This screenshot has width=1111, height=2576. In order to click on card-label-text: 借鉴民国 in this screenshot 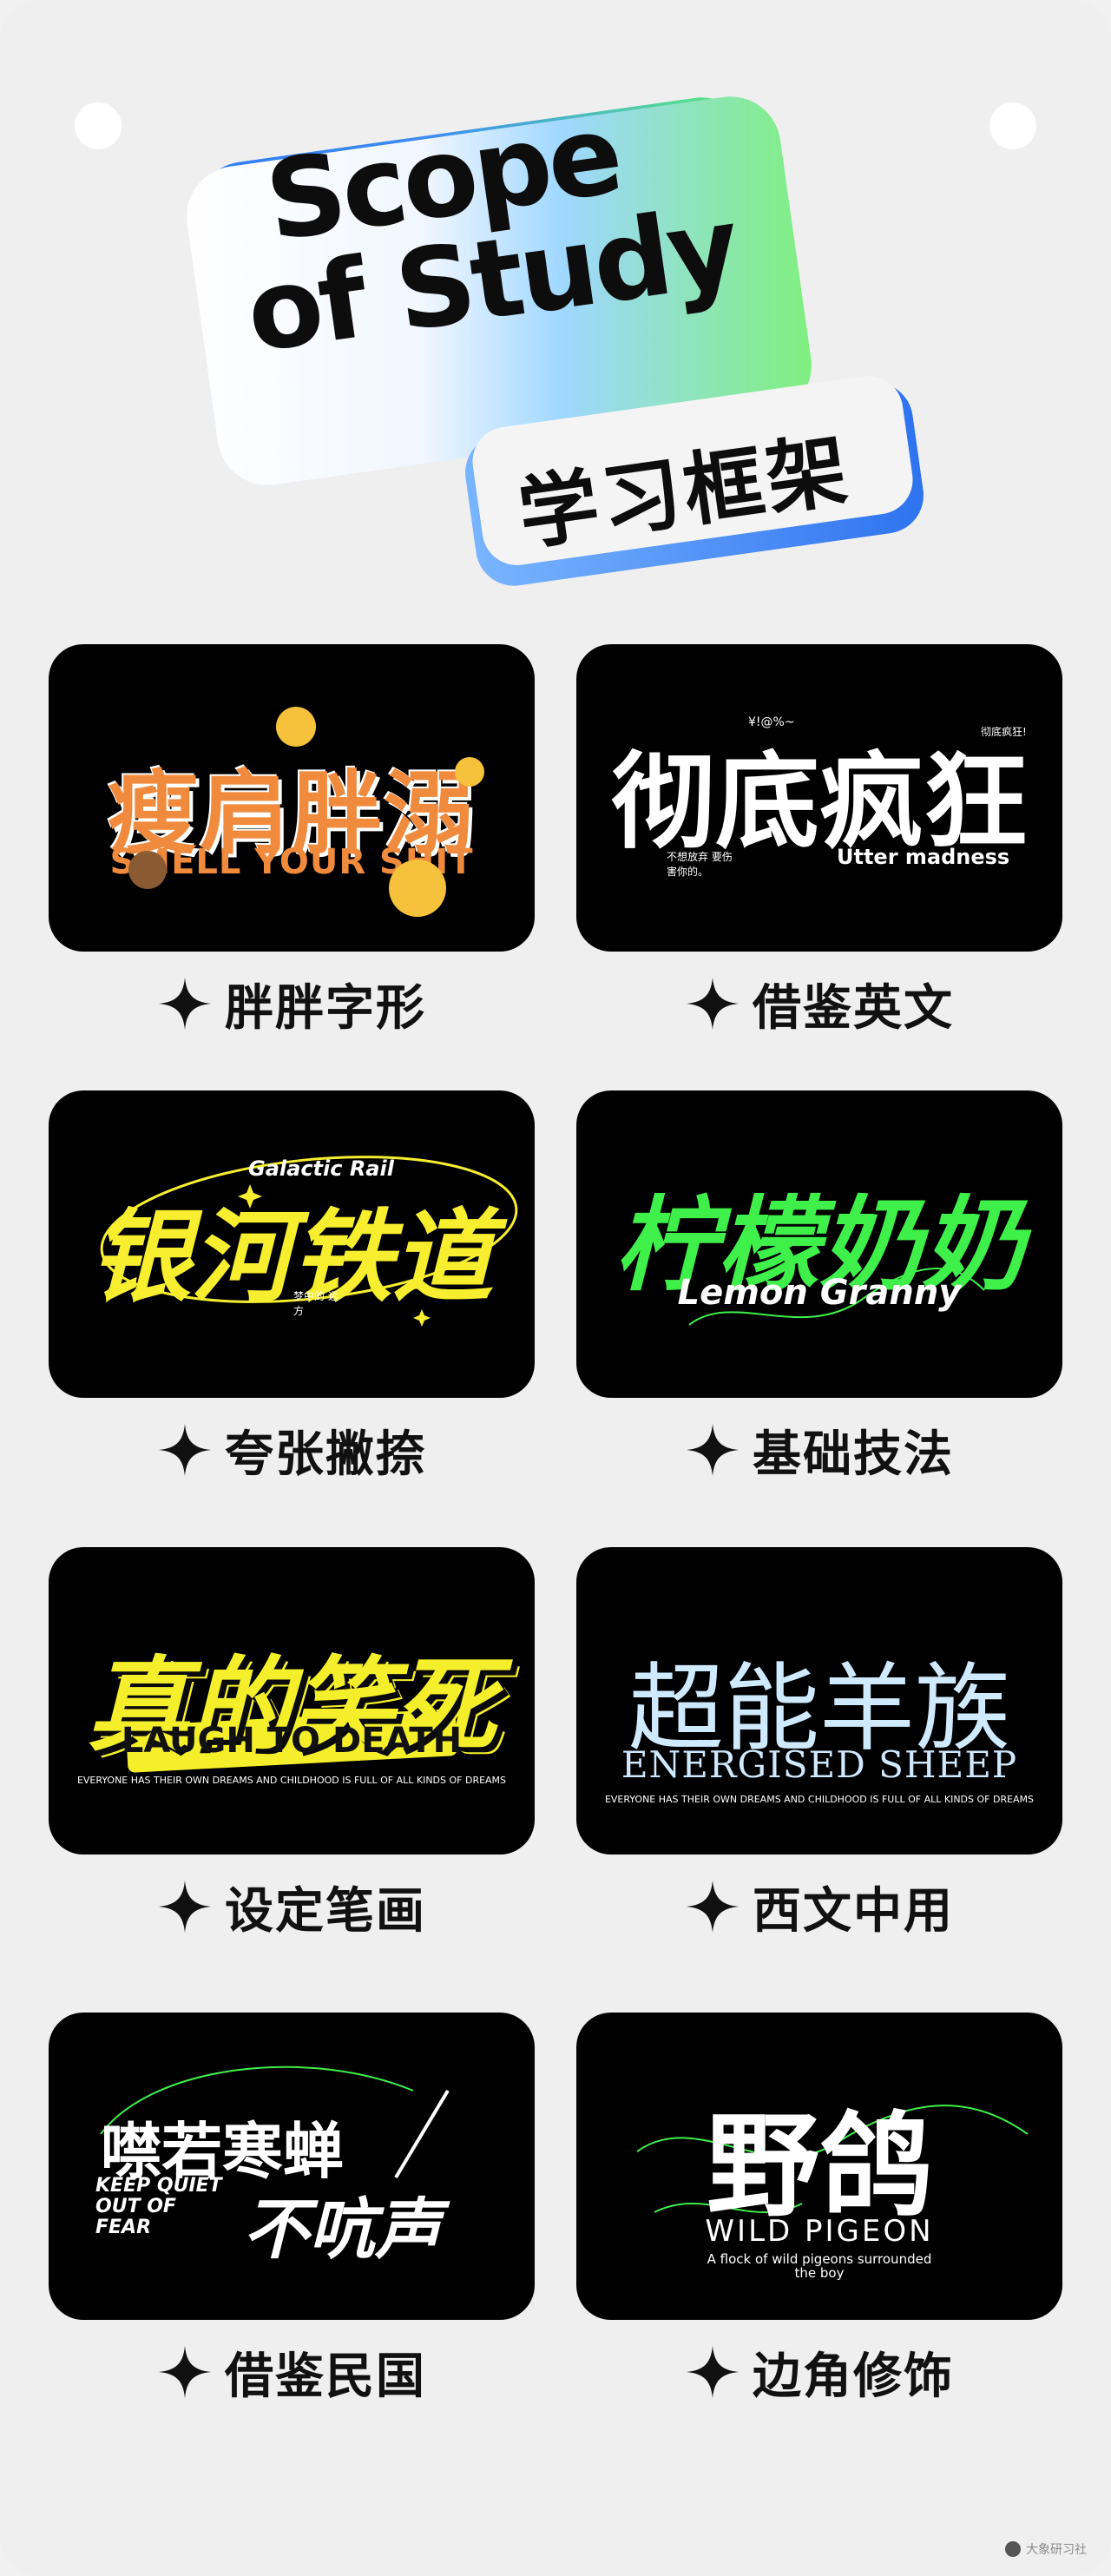, I will do `click(325, 2376)`.